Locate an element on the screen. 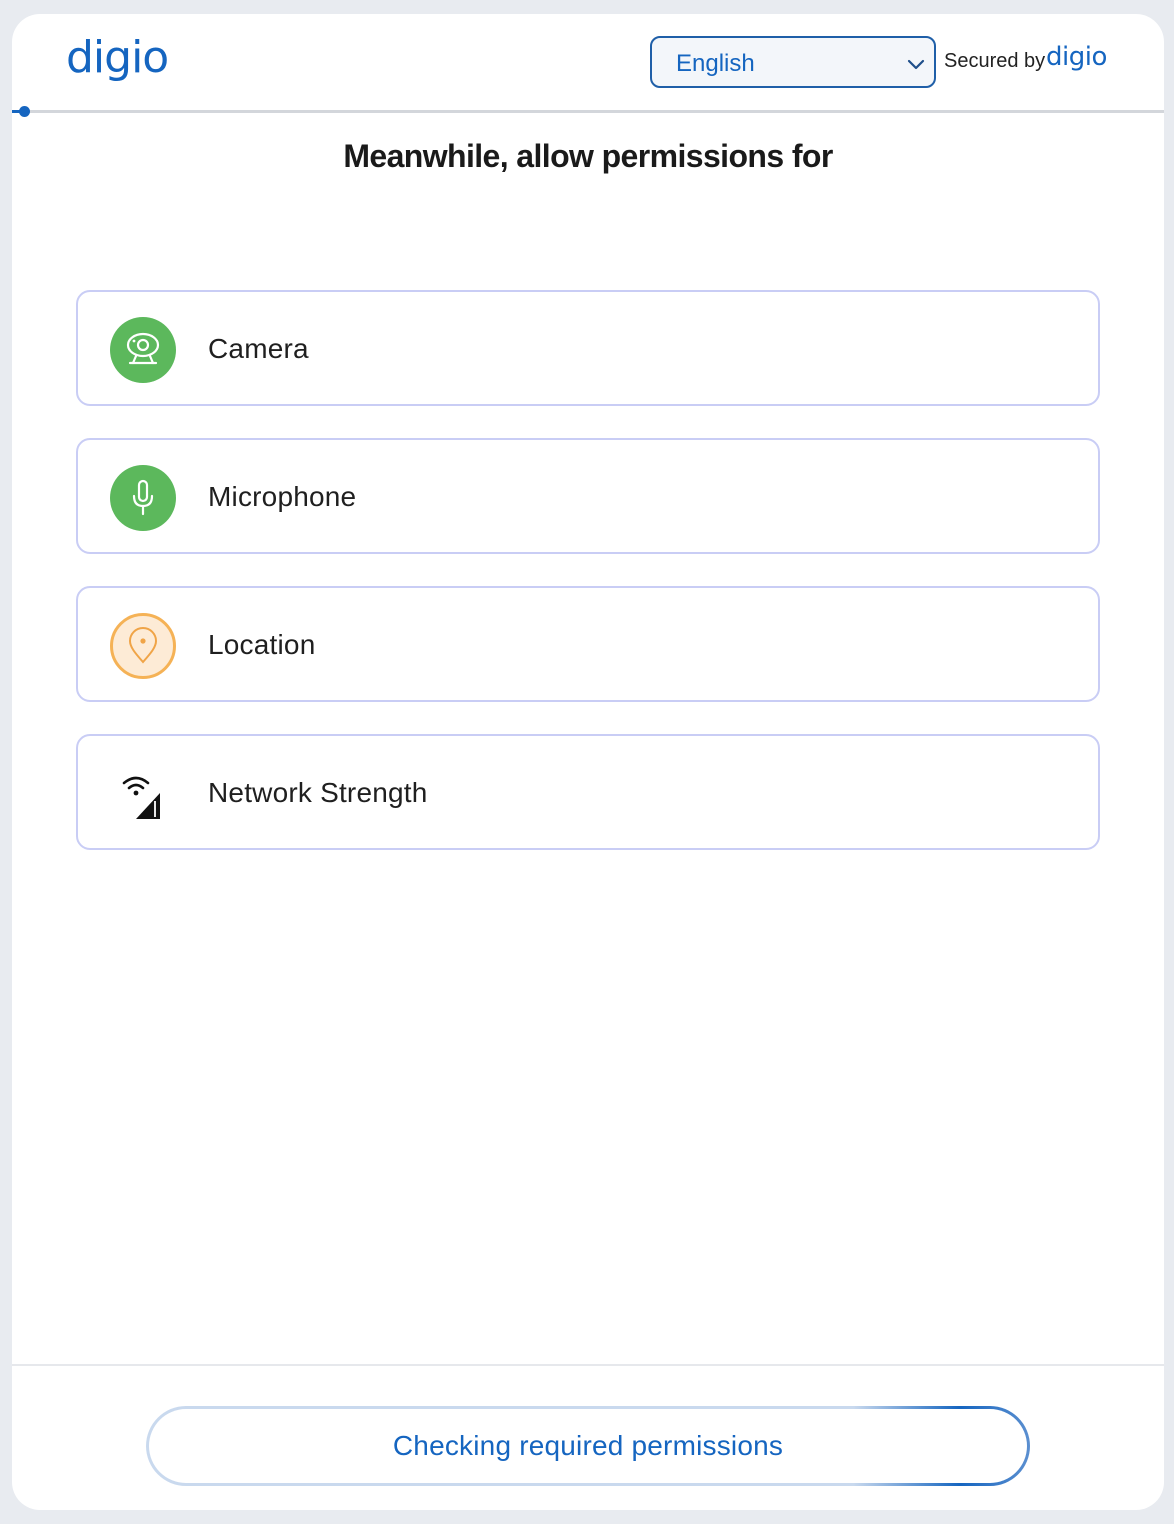 This screenshot has height=1524, width=1174. location-pin-icon is located at coordinates (143, 646).